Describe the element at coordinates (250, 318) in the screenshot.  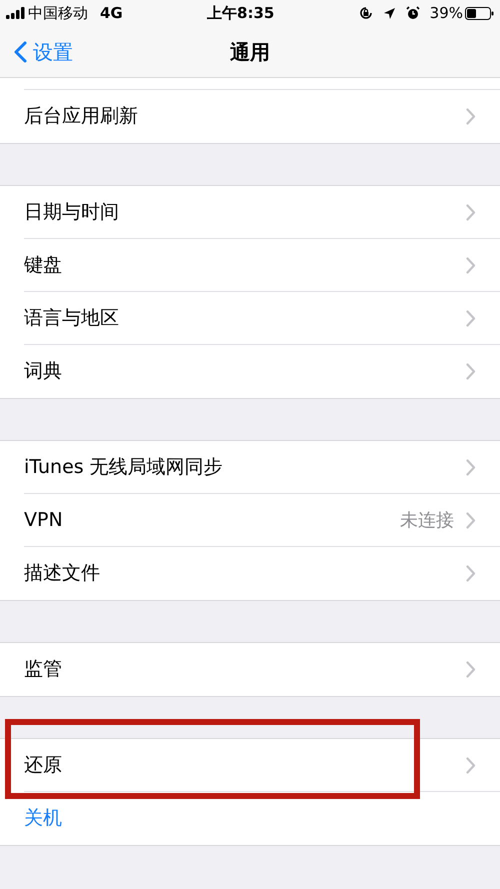
I see `settings-row: 语言与地区` at that location.